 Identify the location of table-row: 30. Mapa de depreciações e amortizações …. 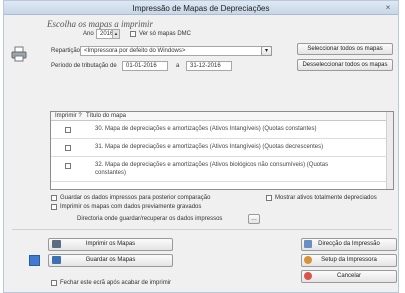
(222, 130).